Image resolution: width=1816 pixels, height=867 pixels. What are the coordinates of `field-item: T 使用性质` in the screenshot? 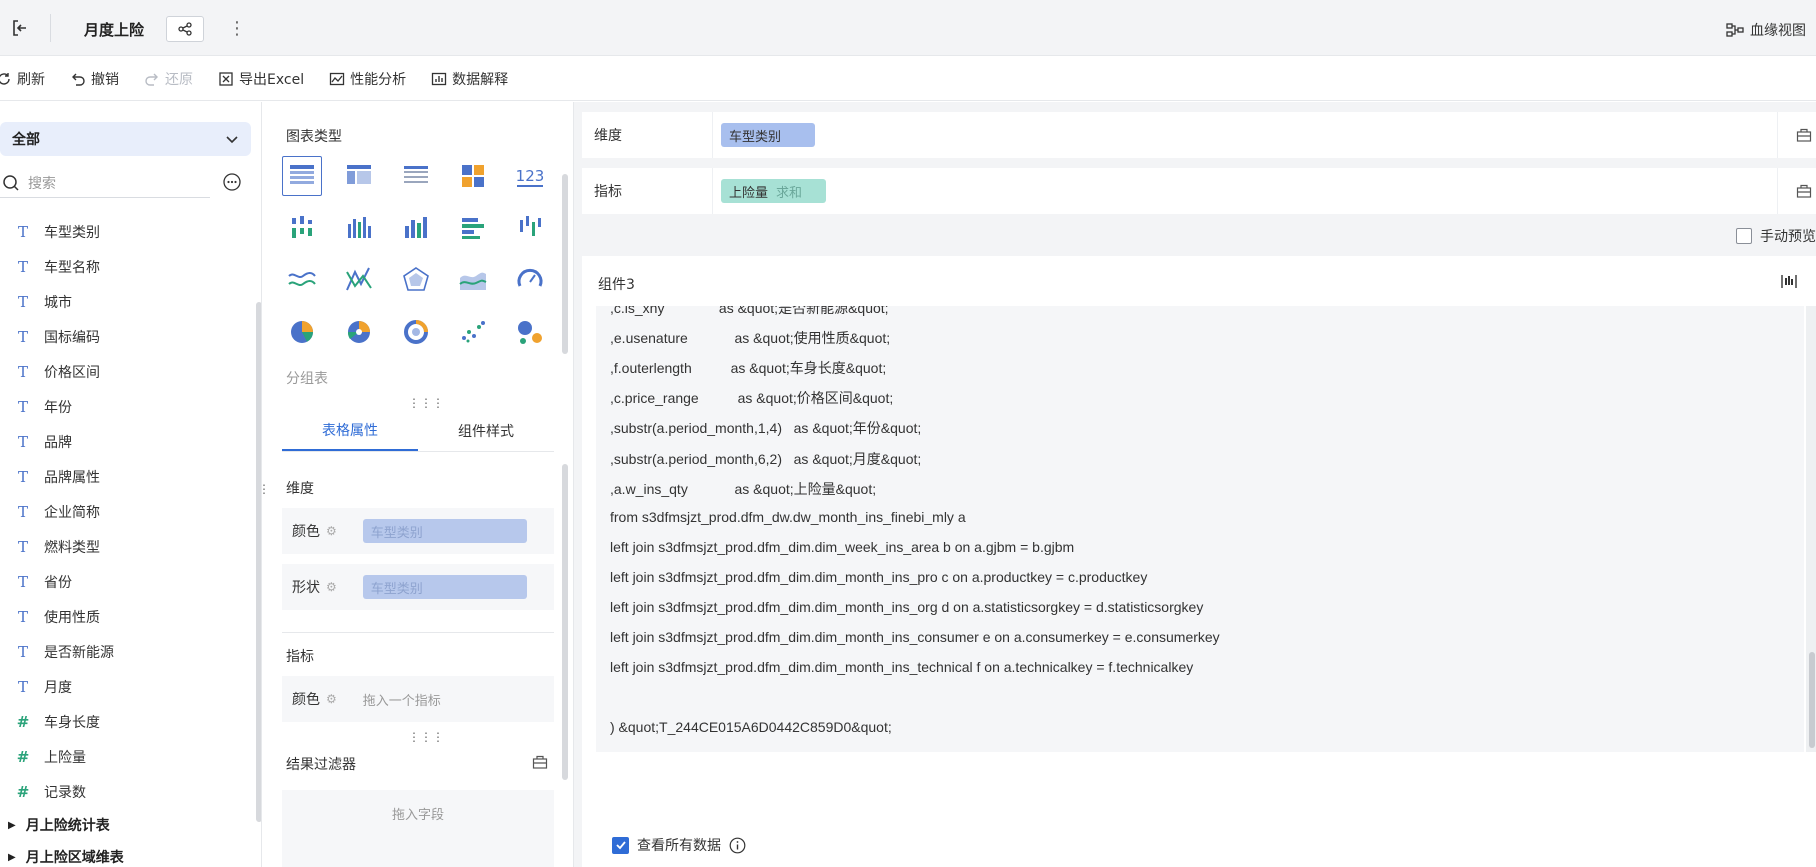 It's located at (126, 616).